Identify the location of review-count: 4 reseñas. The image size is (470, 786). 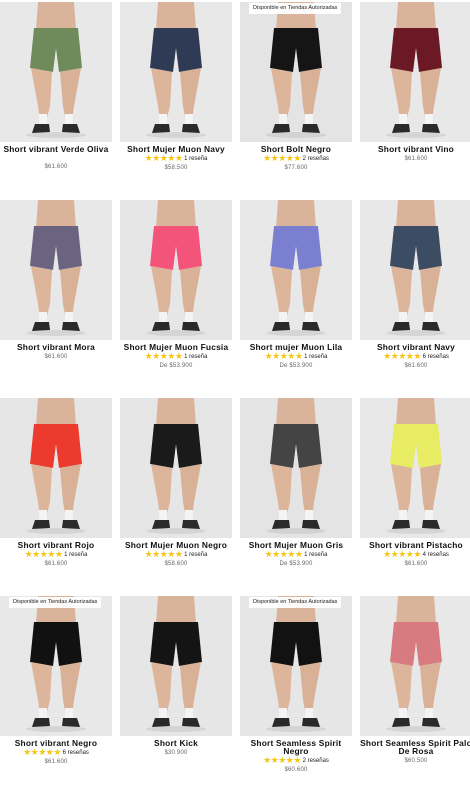
(435, 555).